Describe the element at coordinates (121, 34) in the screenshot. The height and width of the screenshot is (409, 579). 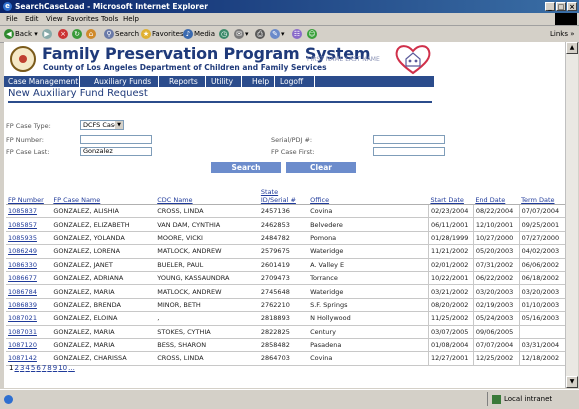
I see `search-button: ⚲ Search` at that location.